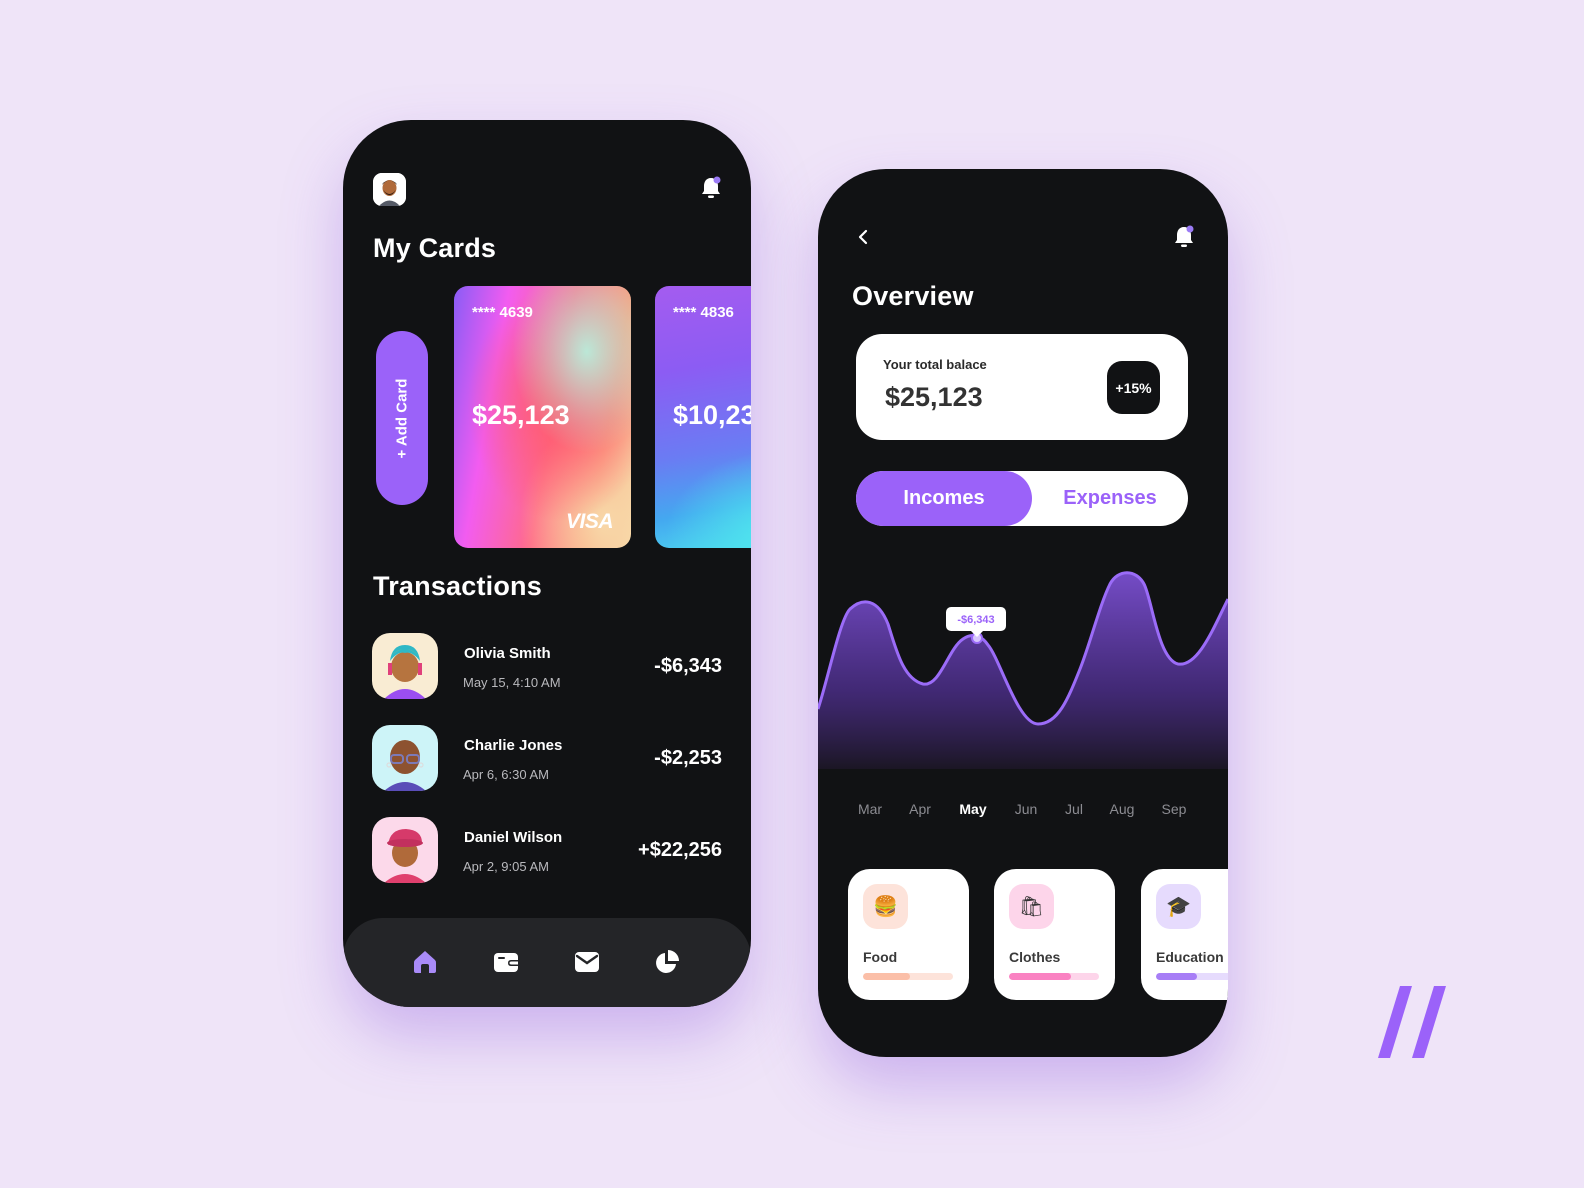 The image size is (1584, 1188). What do you see at coordinates (547, 759) in the screenshot?
I see `transaction-row: Charlie Jones Apr 6, 6:30 AM -$2,253` at bounding box center [547, 759].